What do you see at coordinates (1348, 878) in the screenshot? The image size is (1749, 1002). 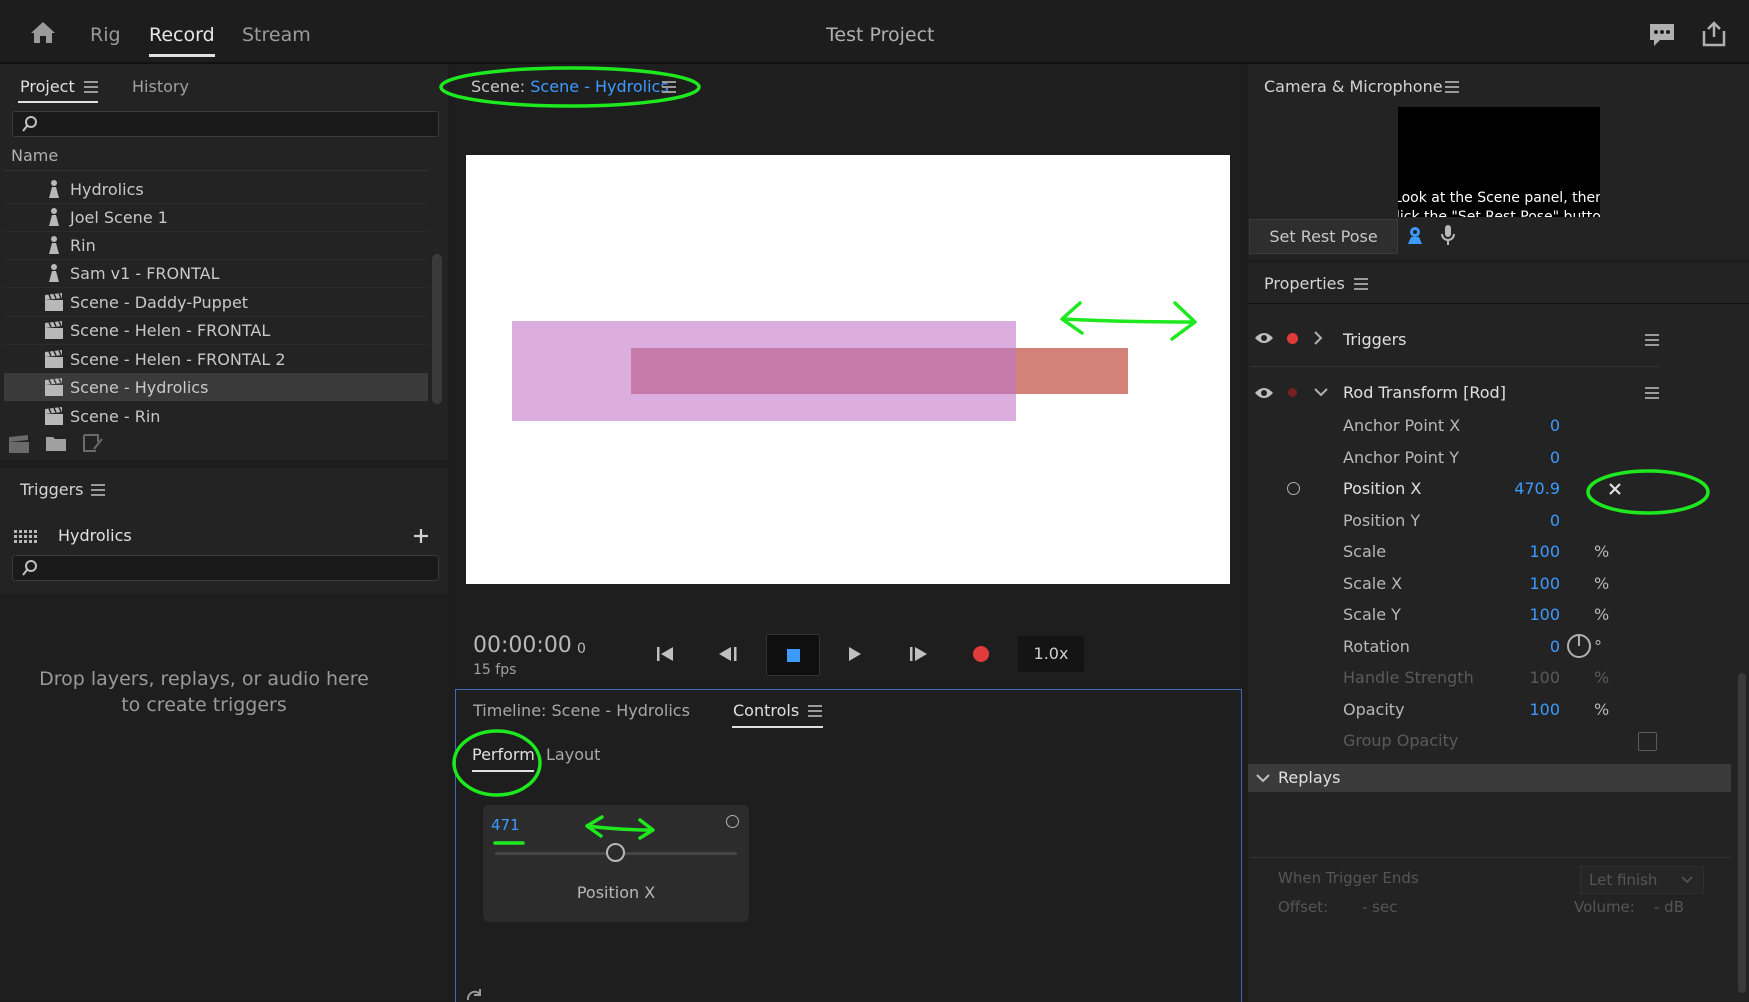 I see `when-trigger-ends-label: When Trigger Ends` at bounding box center [1348, 878].